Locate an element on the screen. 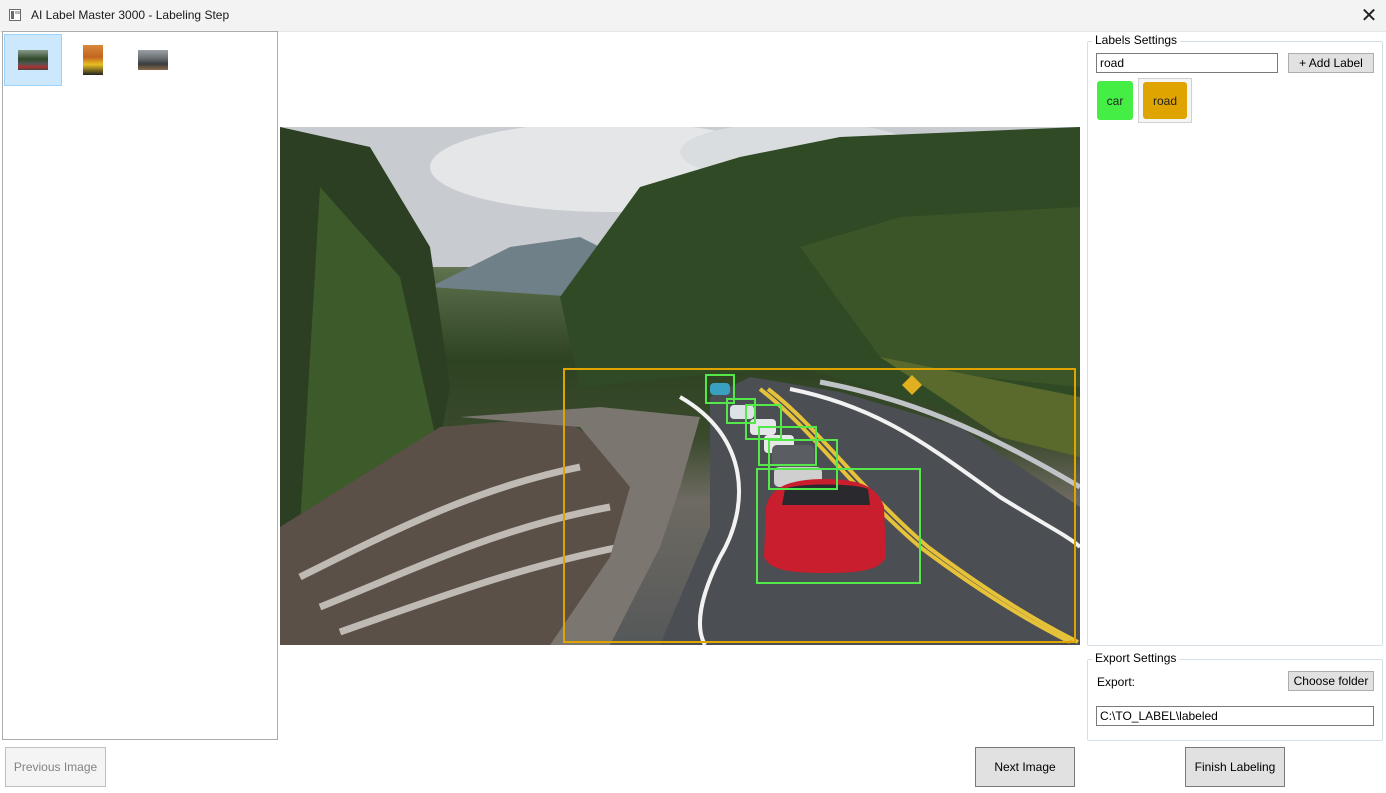 This screenshot has height=793, width=1386. export-settings-title: Export Settings is located at coordinates (1136, 658).